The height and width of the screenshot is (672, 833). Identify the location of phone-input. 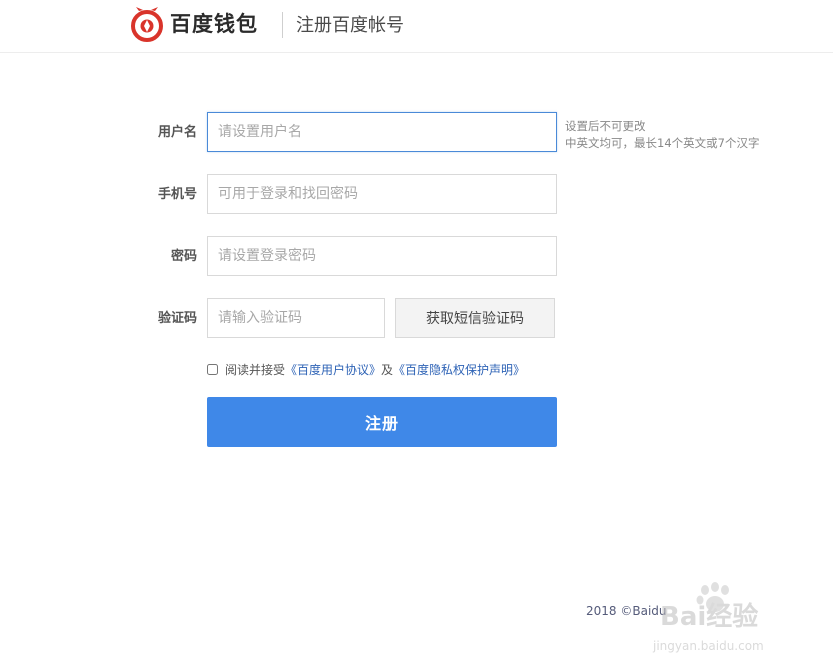
(382, 194).